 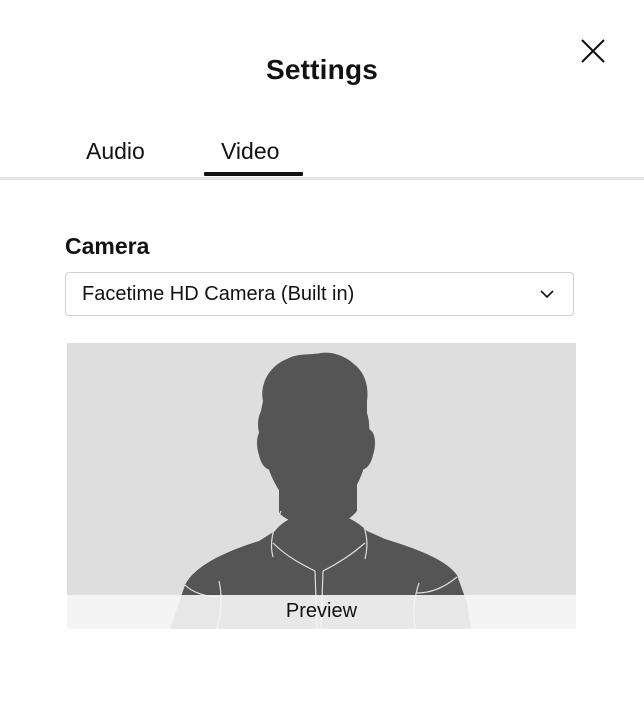 I want to click on active-tab-indicator, so click(x=253, y=174).